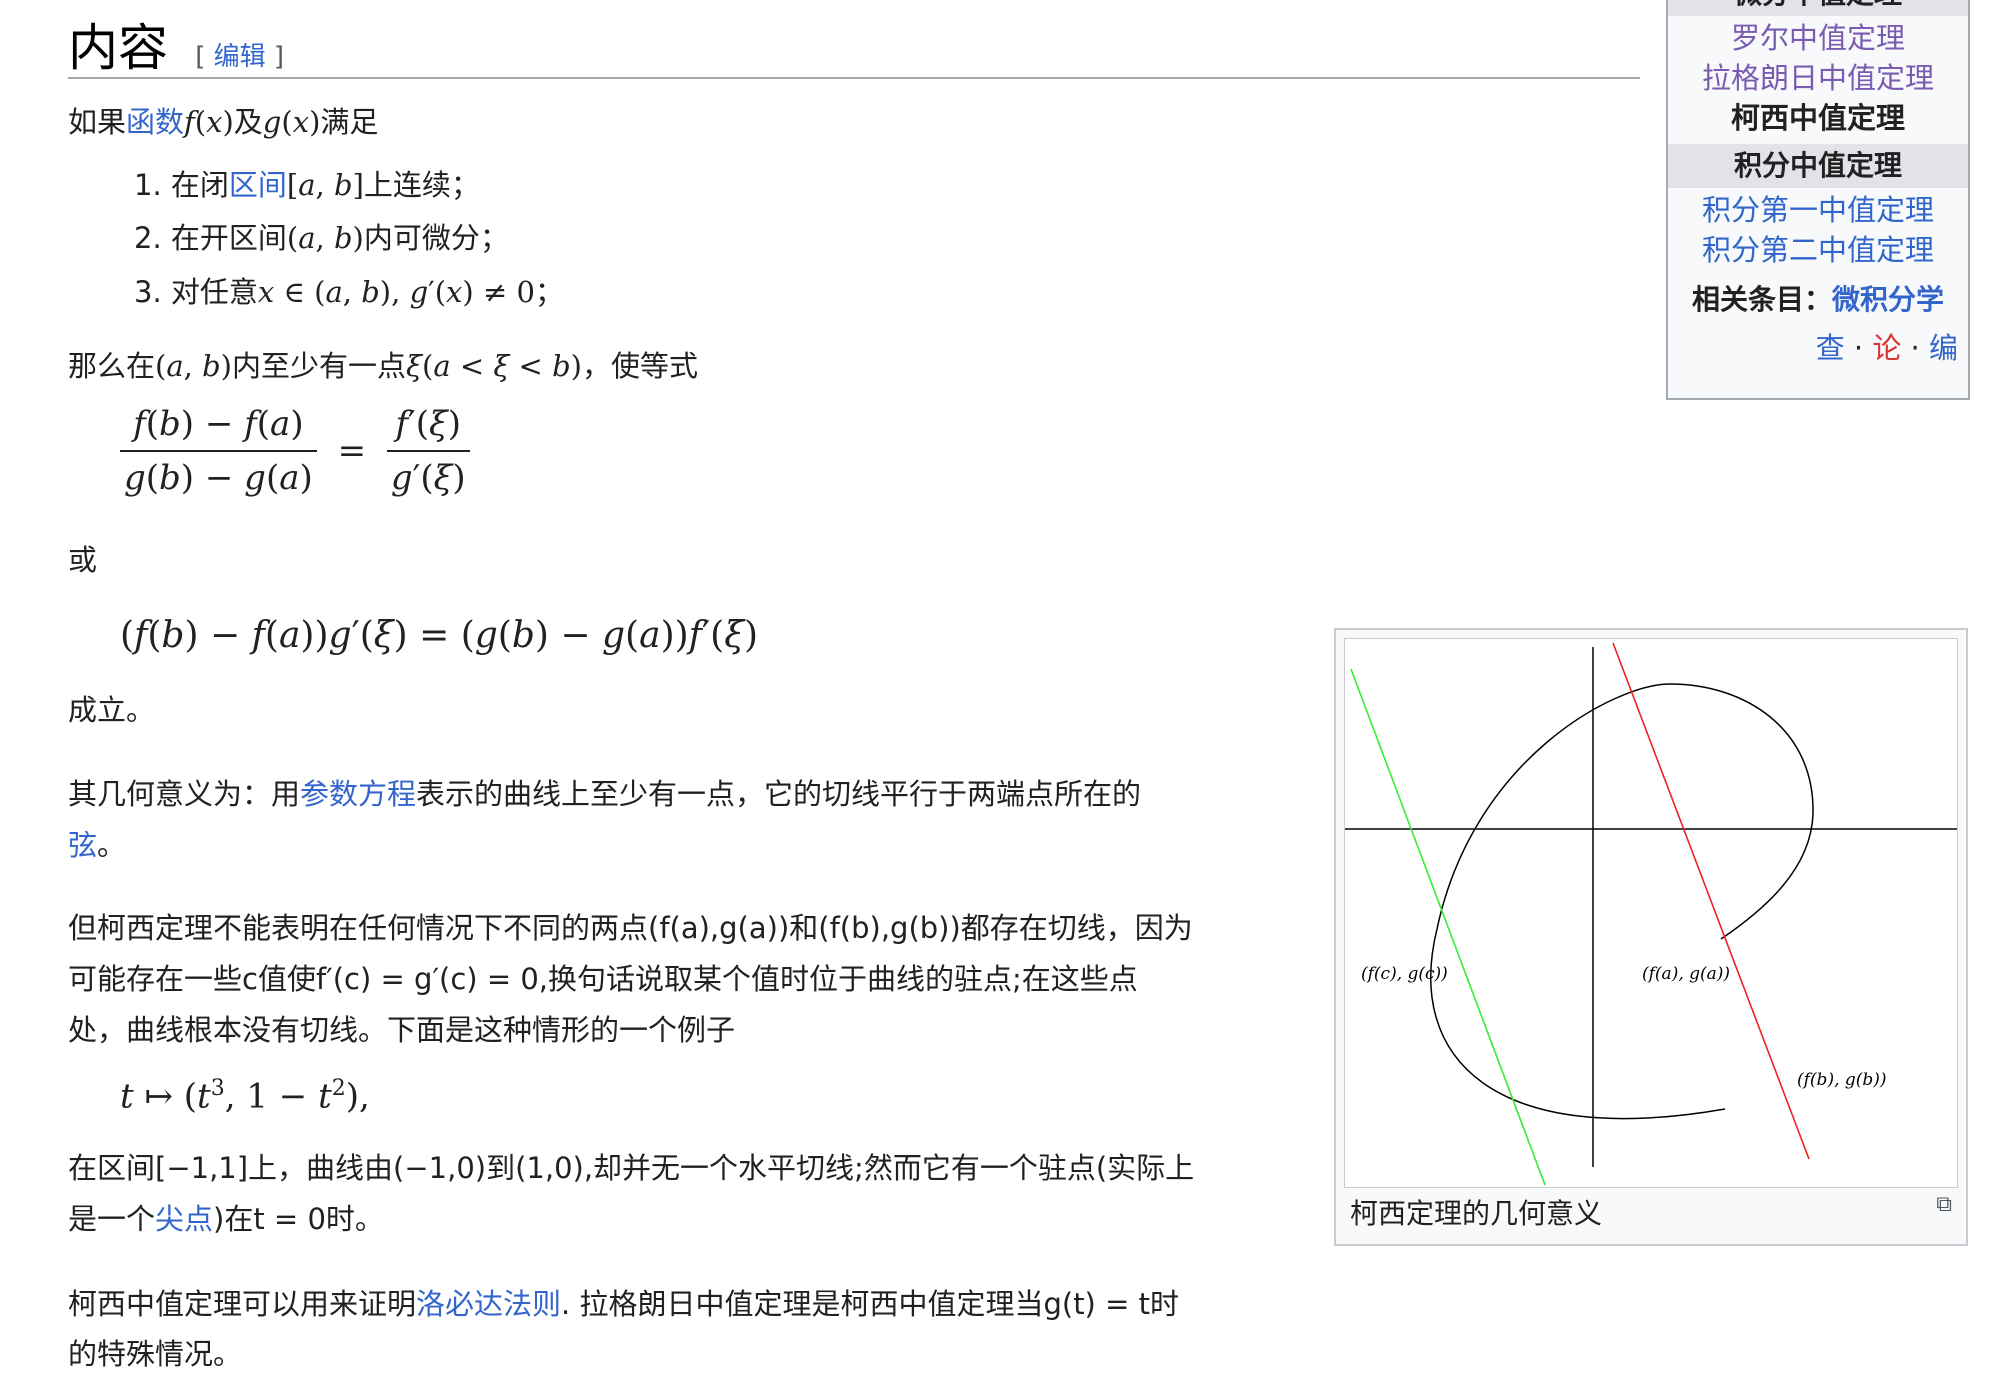 The image size is (1992, 1390). I want to click on geometry-line2: 弦。, so click(97, 845).